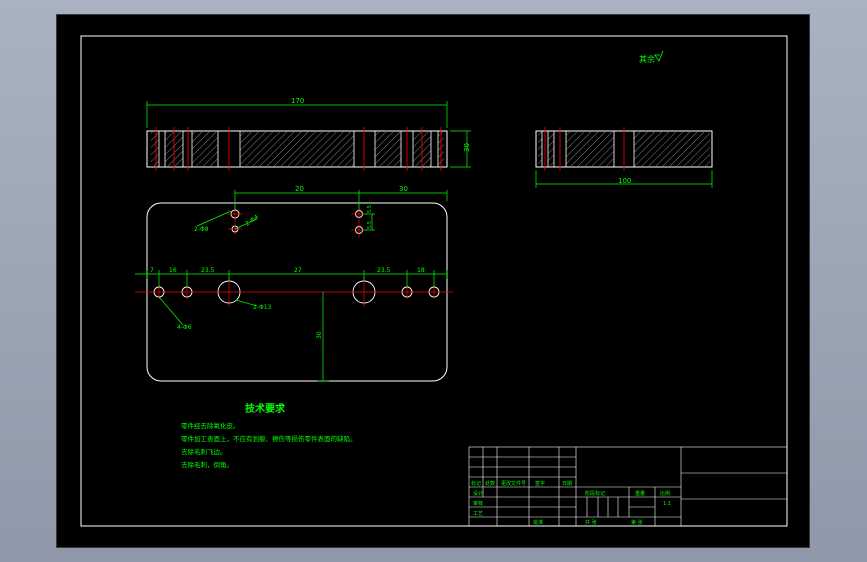 The width and height of the screenshot is (867, 562). What do you see at coordinates (538, 522) in the screenshot?
I see `tb-row-approve: 批准` at bounding box center [538, 522].